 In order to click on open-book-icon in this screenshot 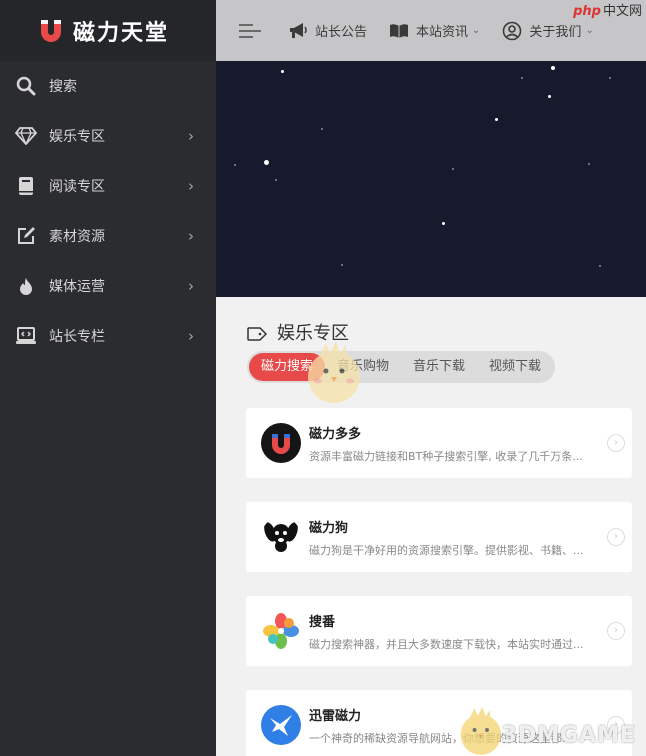, I will do `click(399, 31)`.